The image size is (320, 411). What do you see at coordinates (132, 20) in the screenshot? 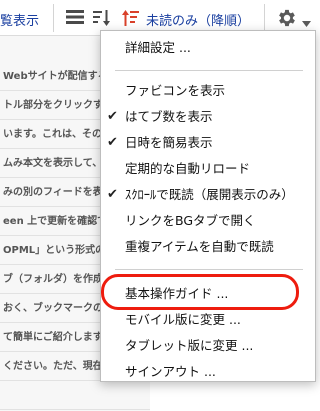
I see `unread-sort-icon` at bounding box center [132, 20].